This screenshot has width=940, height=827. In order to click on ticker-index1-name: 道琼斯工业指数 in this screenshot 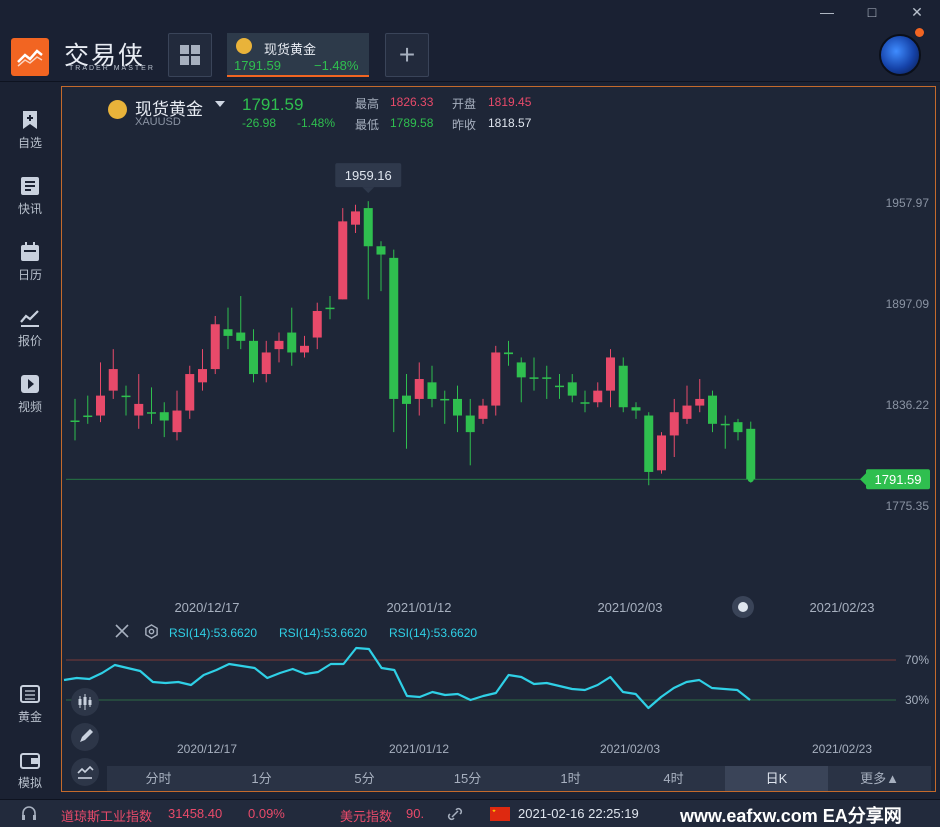, I will do `click(106, 815)`.